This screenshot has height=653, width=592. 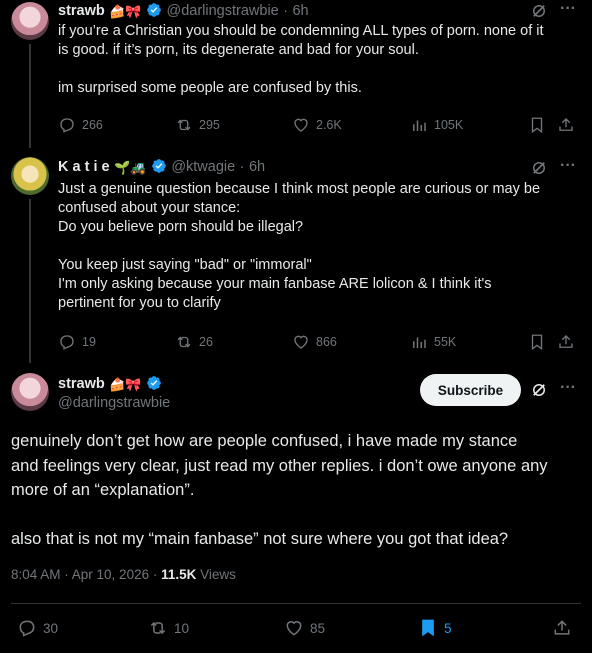 What do you see at coordinates (435, 628) in the screenshot?
I see `bookmark-button: 5` at bounding box center [435, 628].